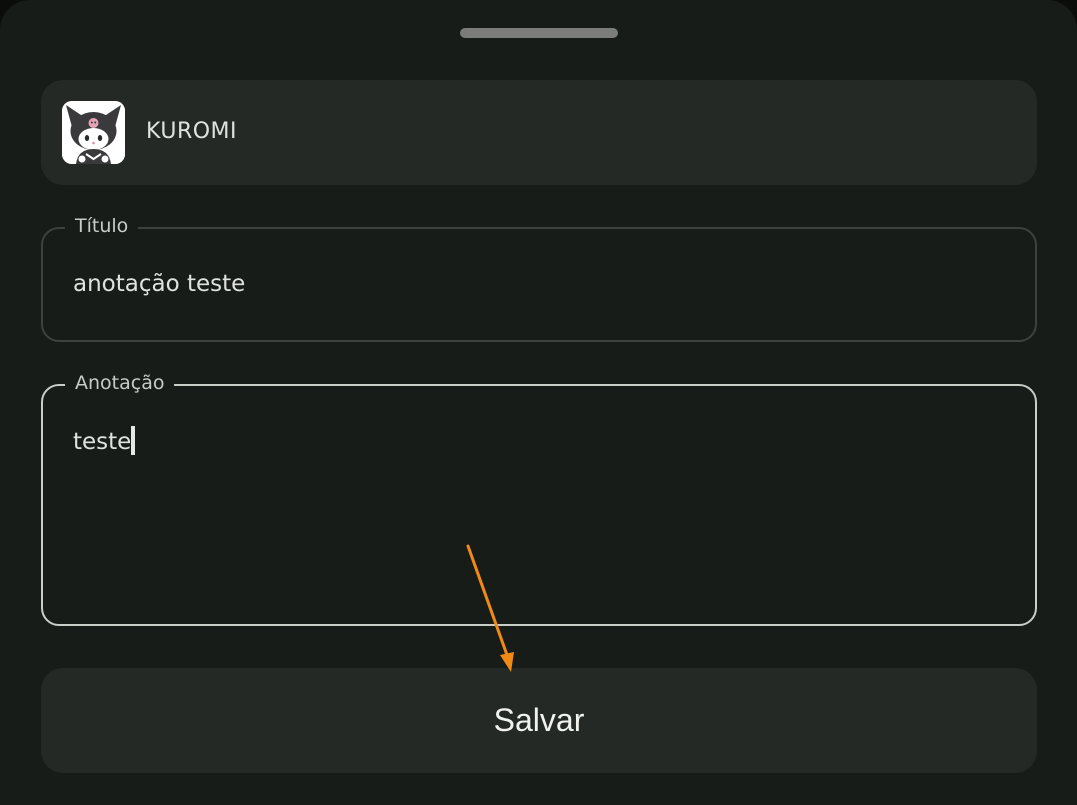 The image size is (1077, 805). Describe the element at coordinates (93, 132) in the screenshot. I see `kuromi-avatar-icon` at that location.